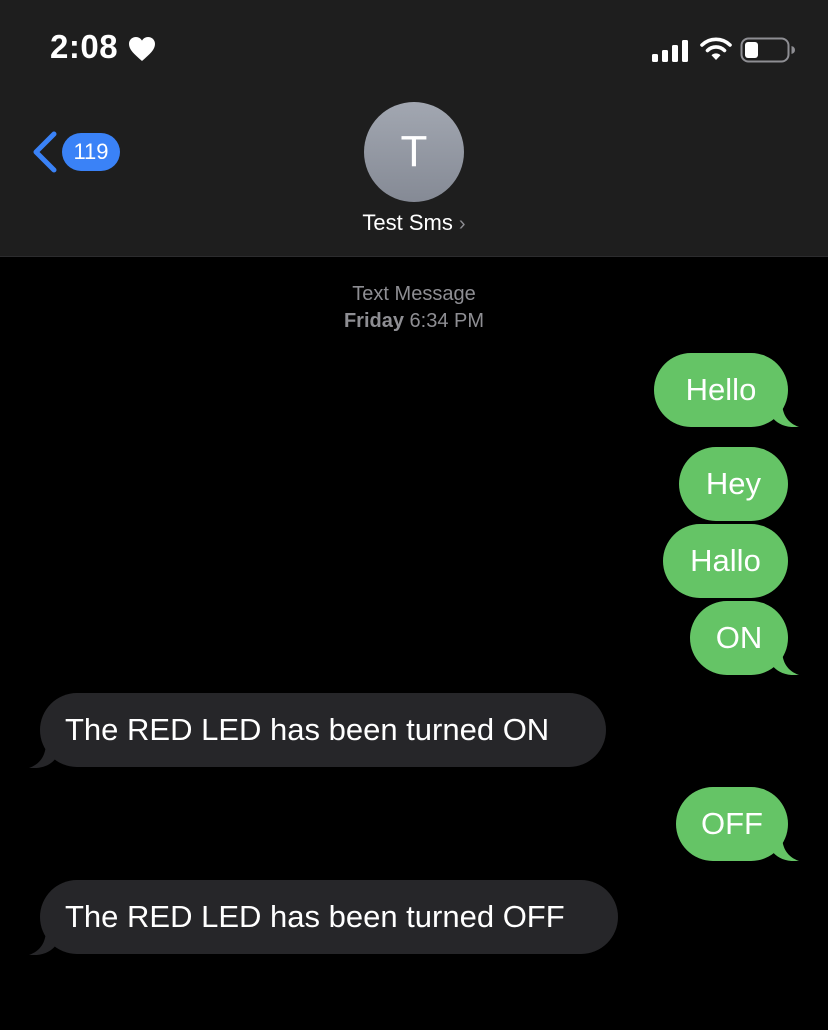 The image size is (828, 1030). Describe the element at coordinates (716, 48) in the screenshot. I see `wifi-icon` at that location.